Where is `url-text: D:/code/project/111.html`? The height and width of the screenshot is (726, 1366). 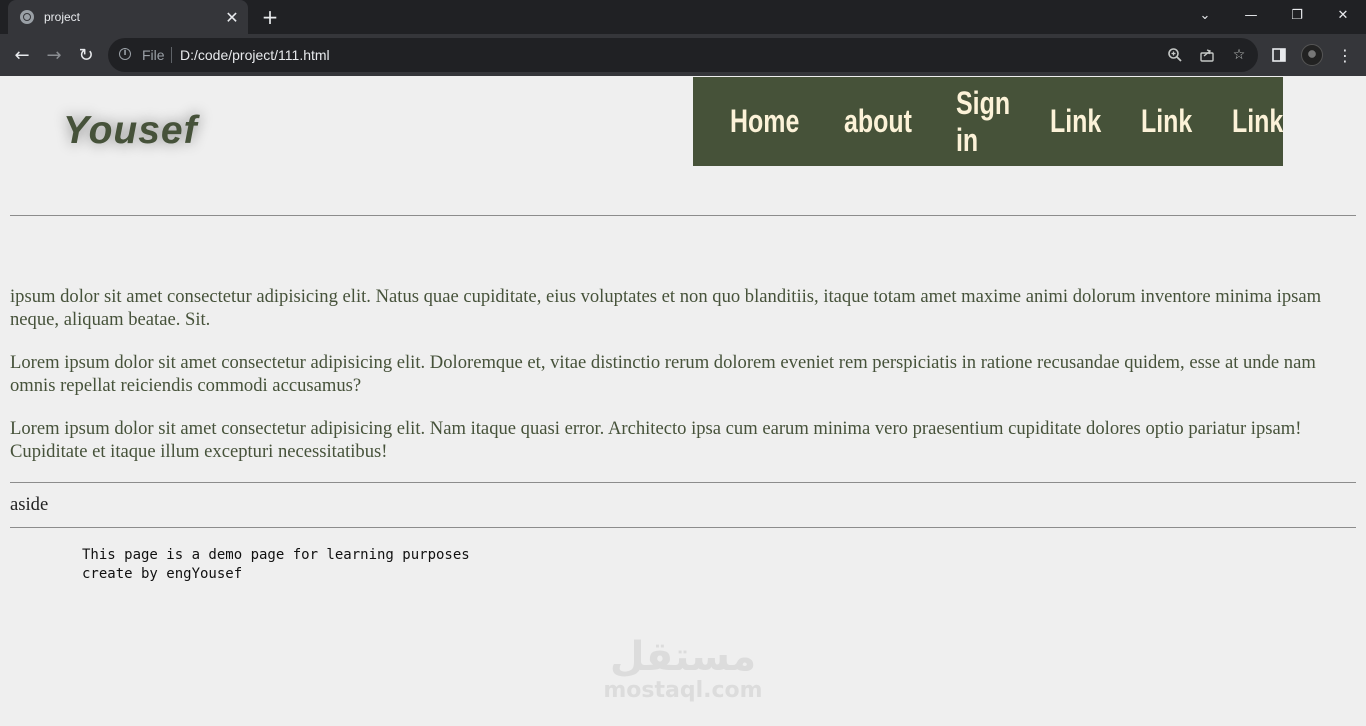
url-text: D:/code/project/111.html is located at coordinates (255, 55).